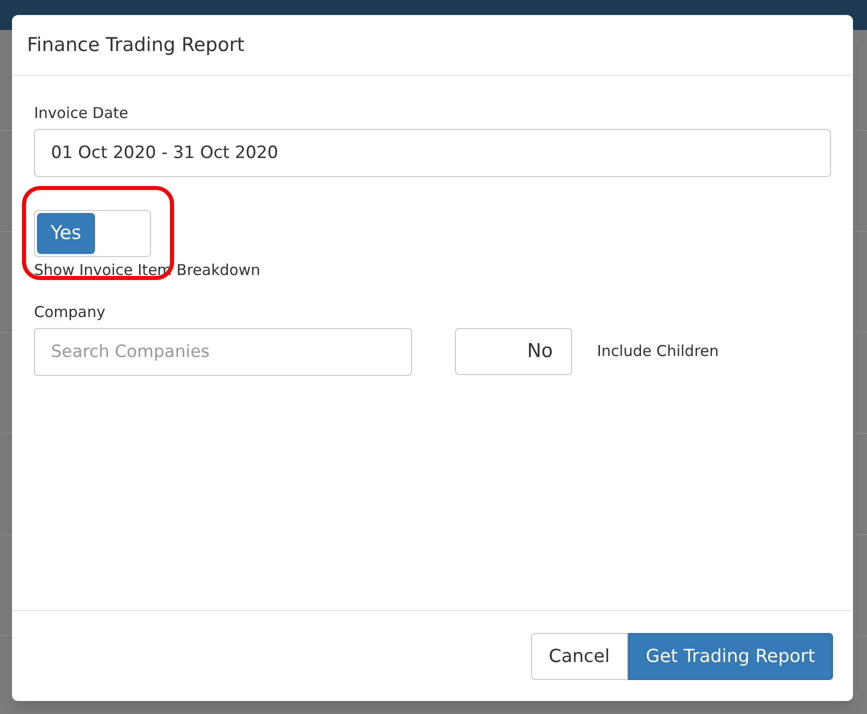 This screenshot has width=867, height=714. What do you see at coordinates (223, 352) in the screenshot?
I see `company-search-field: Search Companies` at bounding box center [223, 352].